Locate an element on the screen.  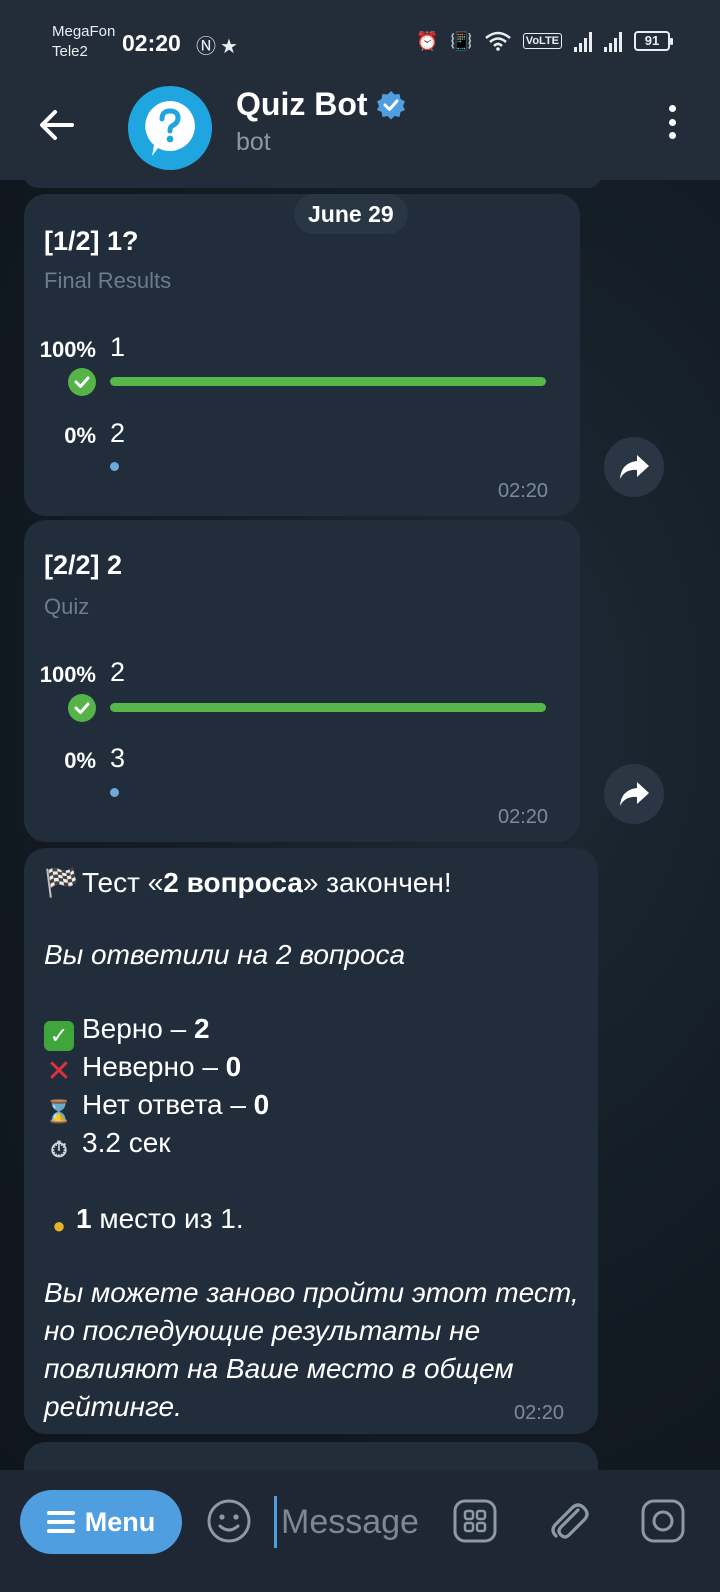
volte-badge: VoLTE is located at coordinates (542, 41).